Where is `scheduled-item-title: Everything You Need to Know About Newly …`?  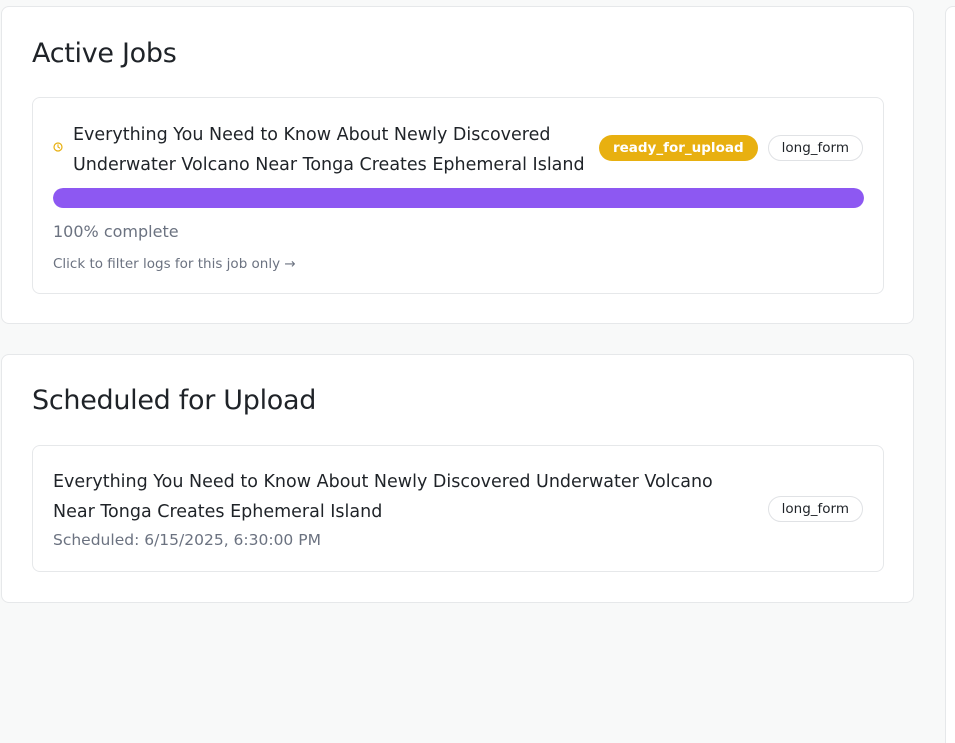 scheduled-item-title: Everything You Need to Know About Newly … is located at coordinates (383, 497).